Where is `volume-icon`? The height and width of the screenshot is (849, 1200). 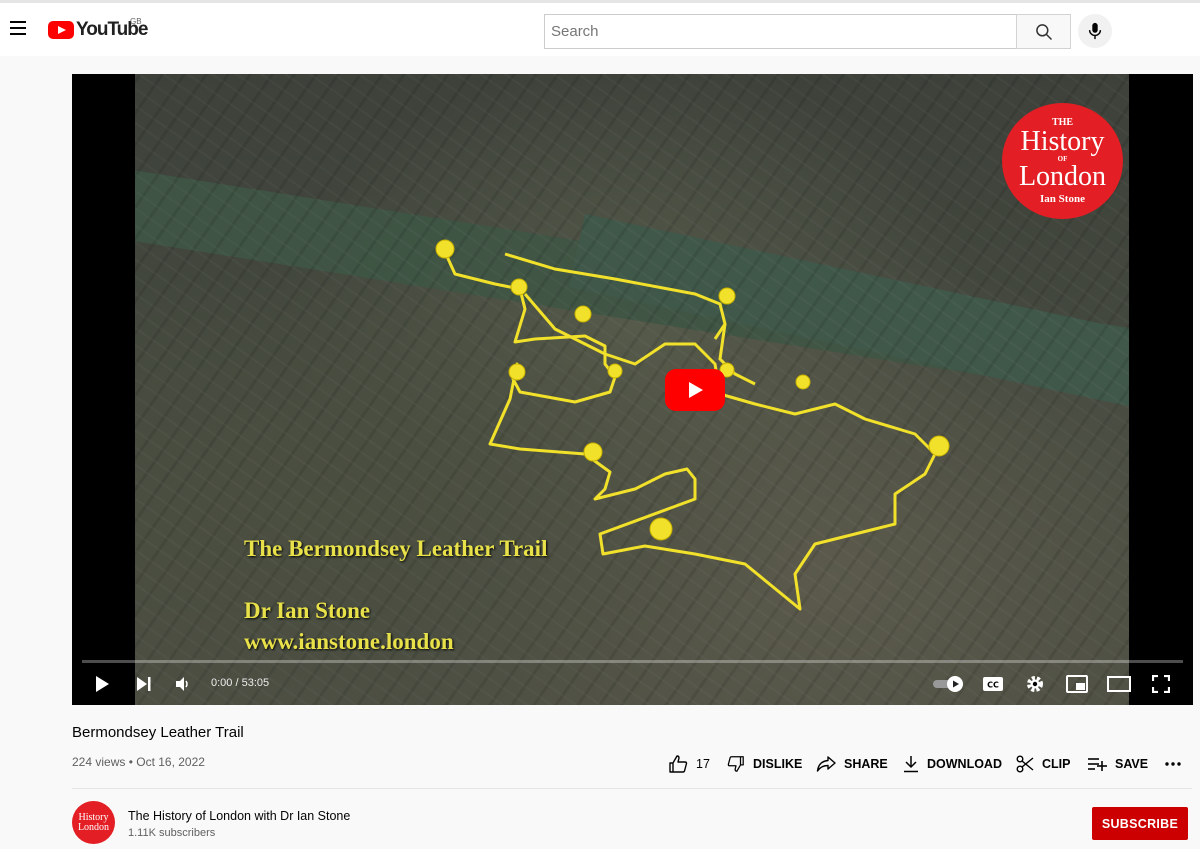
volume-icon is located at coordinates (182, 684).